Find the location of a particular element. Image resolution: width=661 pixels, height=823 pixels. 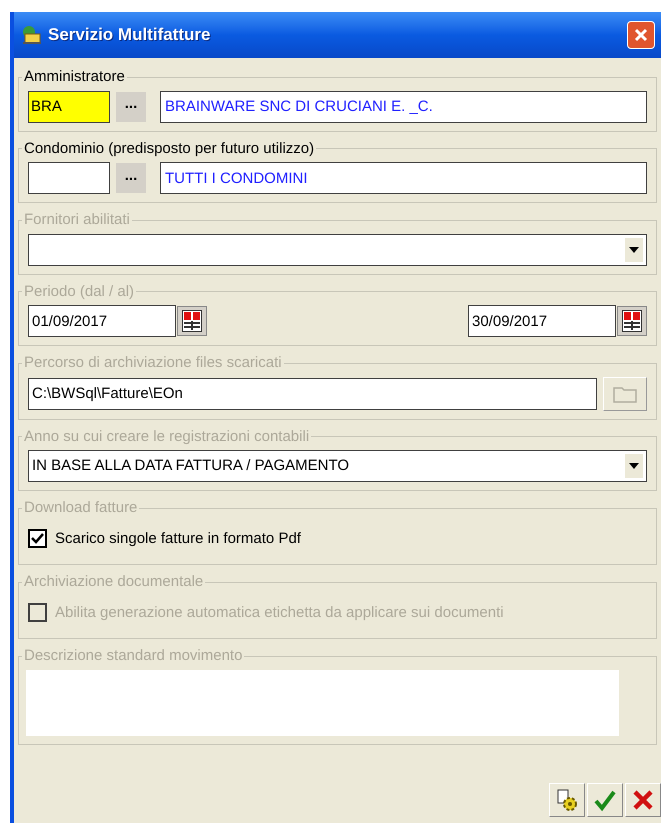

checkbox-label: Abilita generazione automatica etichetta da applicare sui documenti is located at coordinates (279, 612).